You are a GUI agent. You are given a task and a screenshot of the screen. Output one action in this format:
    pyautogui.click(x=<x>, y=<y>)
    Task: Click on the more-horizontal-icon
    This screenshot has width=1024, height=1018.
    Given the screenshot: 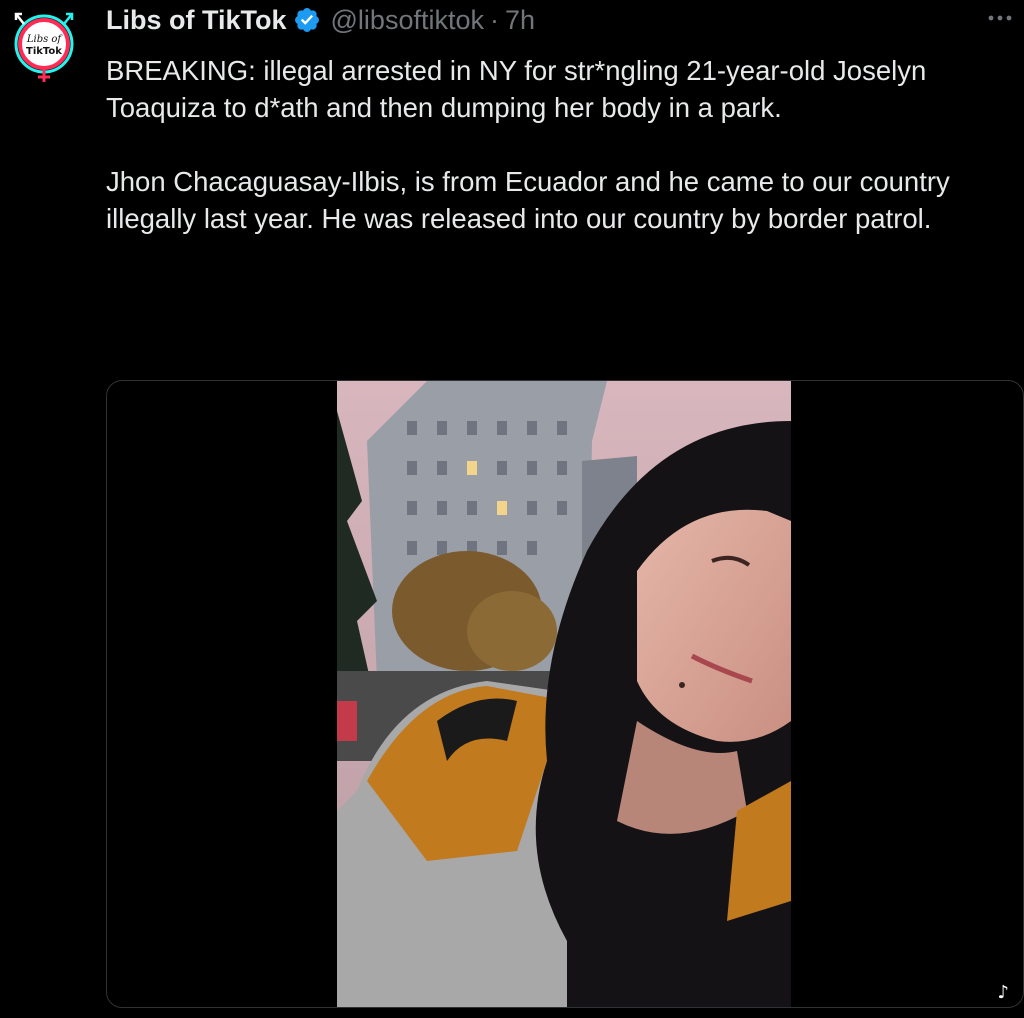 What is the action you would take?
    pyautogui.click(x=1000, y=18)
    